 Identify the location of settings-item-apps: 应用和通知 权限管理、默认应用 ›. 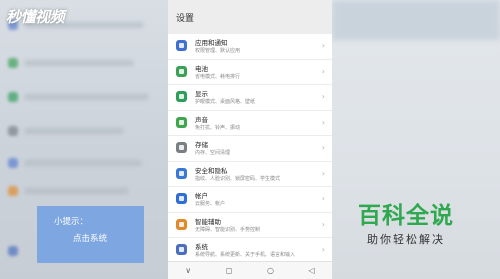
(250, 47).